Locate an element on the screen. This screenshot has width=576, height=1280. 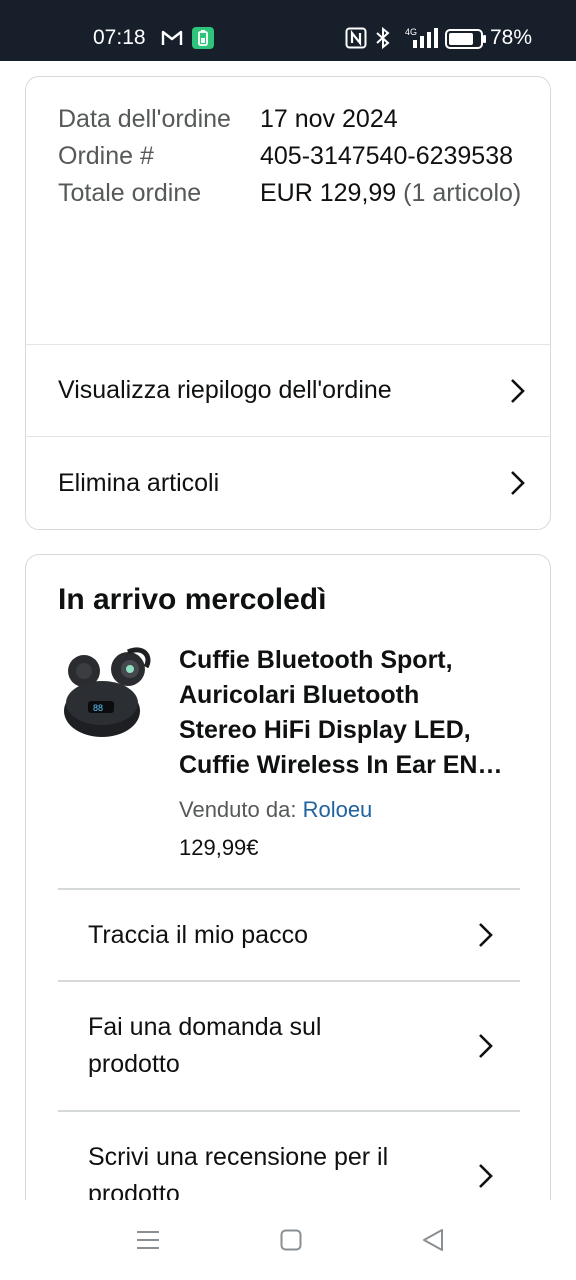
order-total-items: (1 articolo) is located at coordinates (462, 193).